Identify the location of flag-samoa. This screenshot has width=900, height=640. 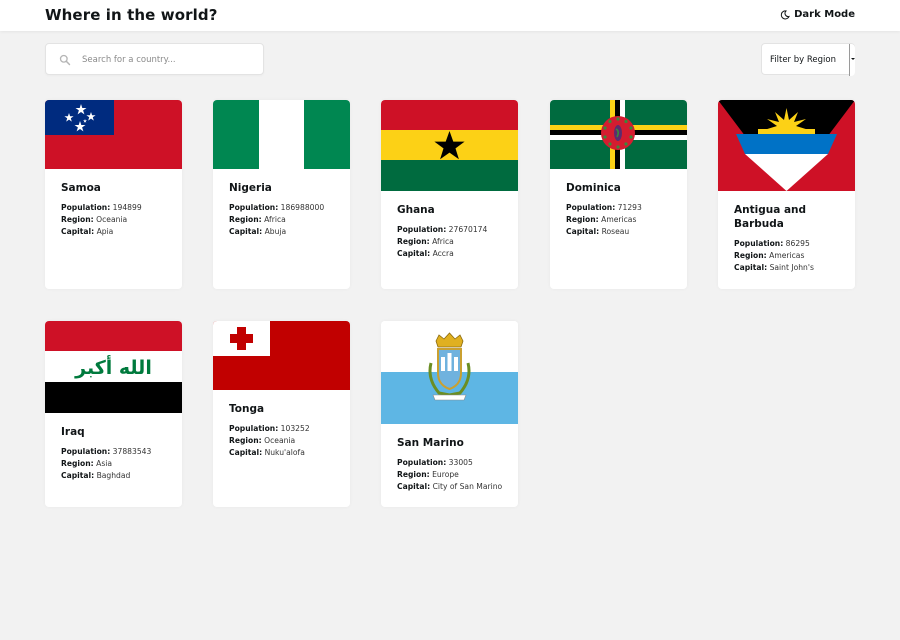
(113, 134).